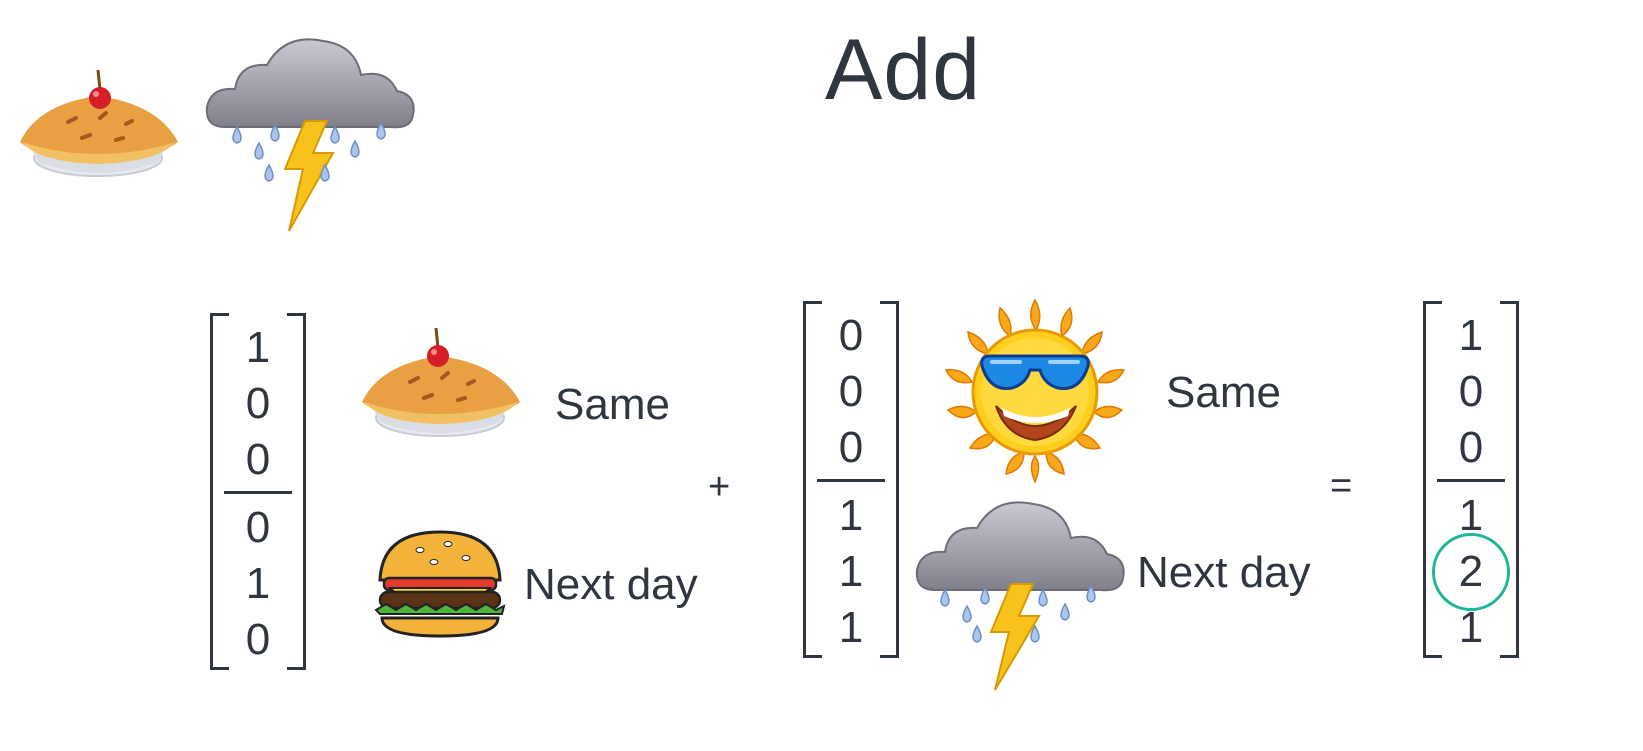 This screenshot has width=1643, height=751. I want to click on left-vector: 1 0 0 0 1 0, so click(258, 491).